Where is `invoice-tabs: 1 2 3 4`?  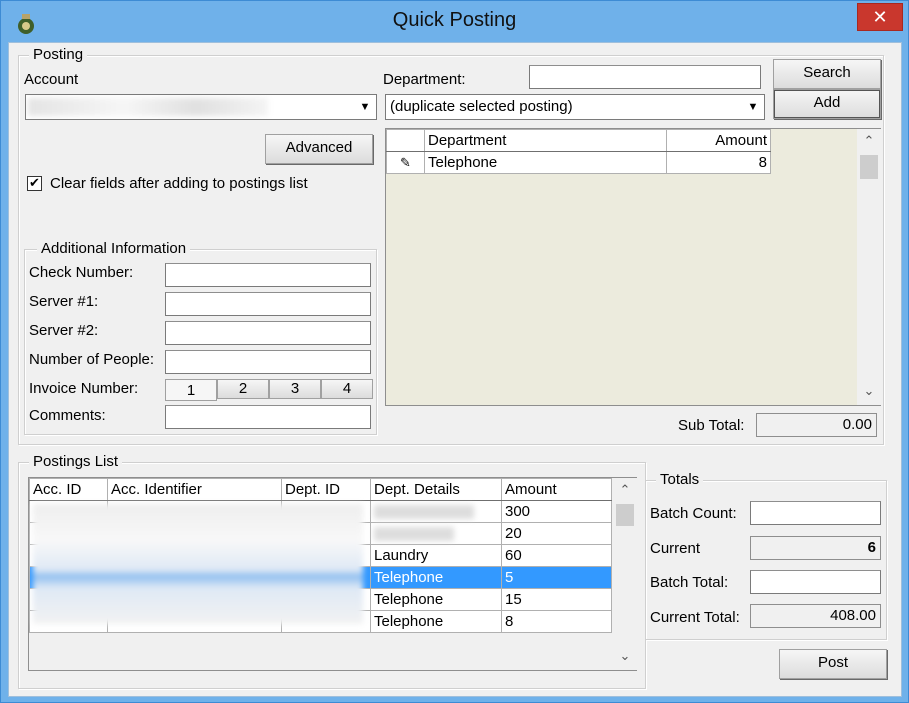 invoice-tabs: 1 2 3 4 is located at coordinates (269, 390).